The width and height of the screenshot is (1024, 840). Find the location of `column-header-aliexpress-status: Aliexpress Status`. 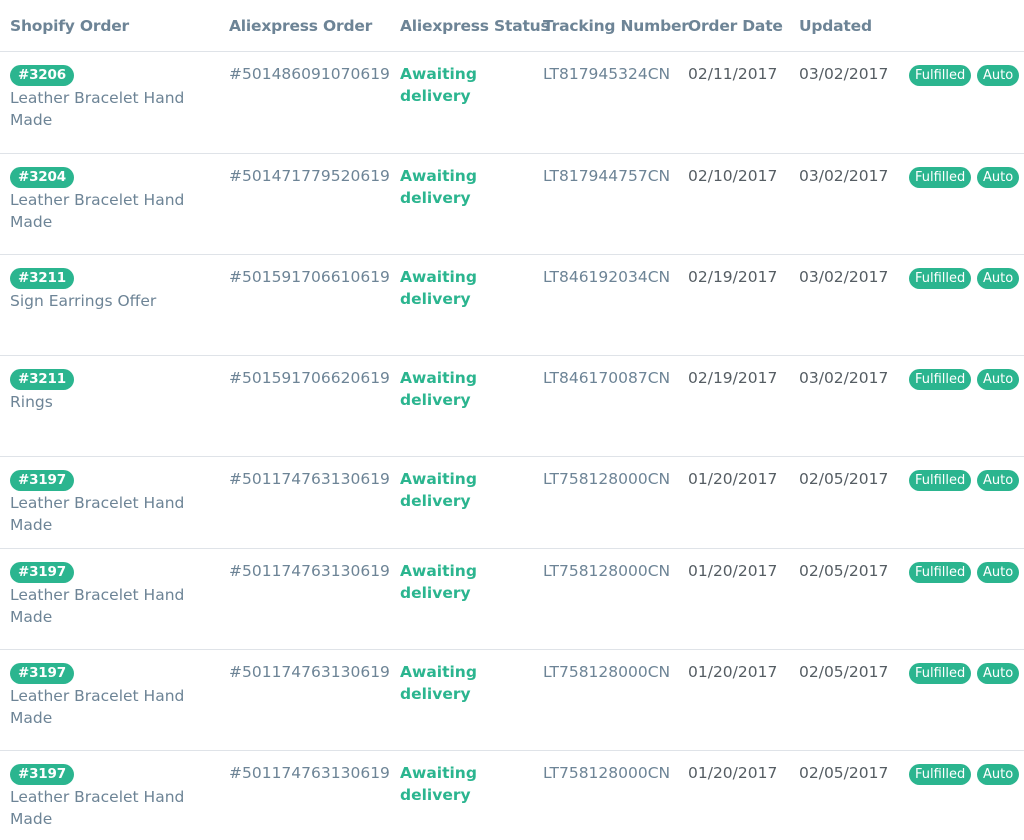

column-header-aliexpress-status: Aliexpress Status is located at coordinates (475, 26).